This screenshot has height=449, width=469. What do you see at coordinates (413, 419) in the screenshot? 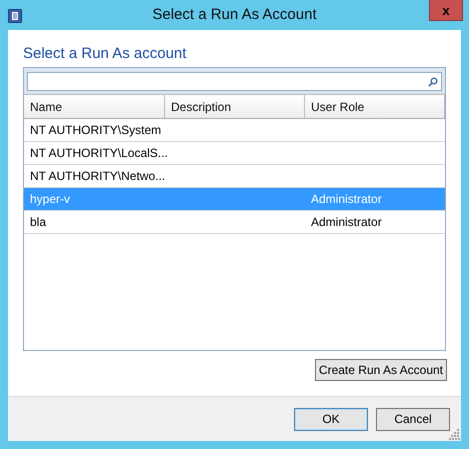
I see `dialog-button: Cancel` at bounding box center [413, 419].